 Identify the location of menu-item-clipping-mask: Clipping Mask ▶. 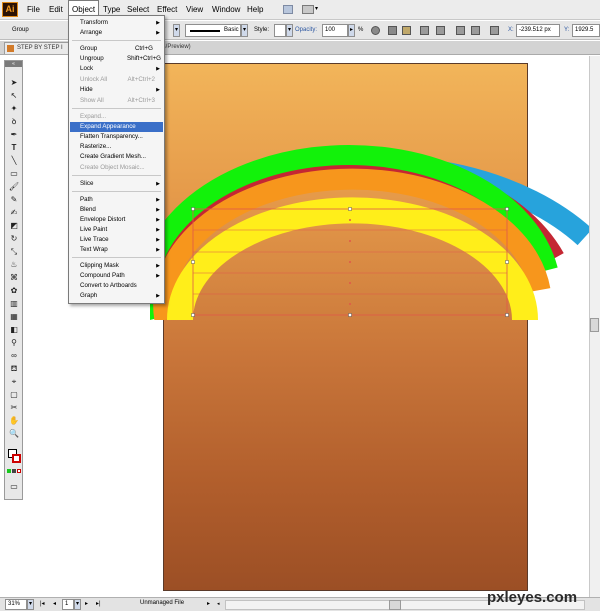
(116, 266).